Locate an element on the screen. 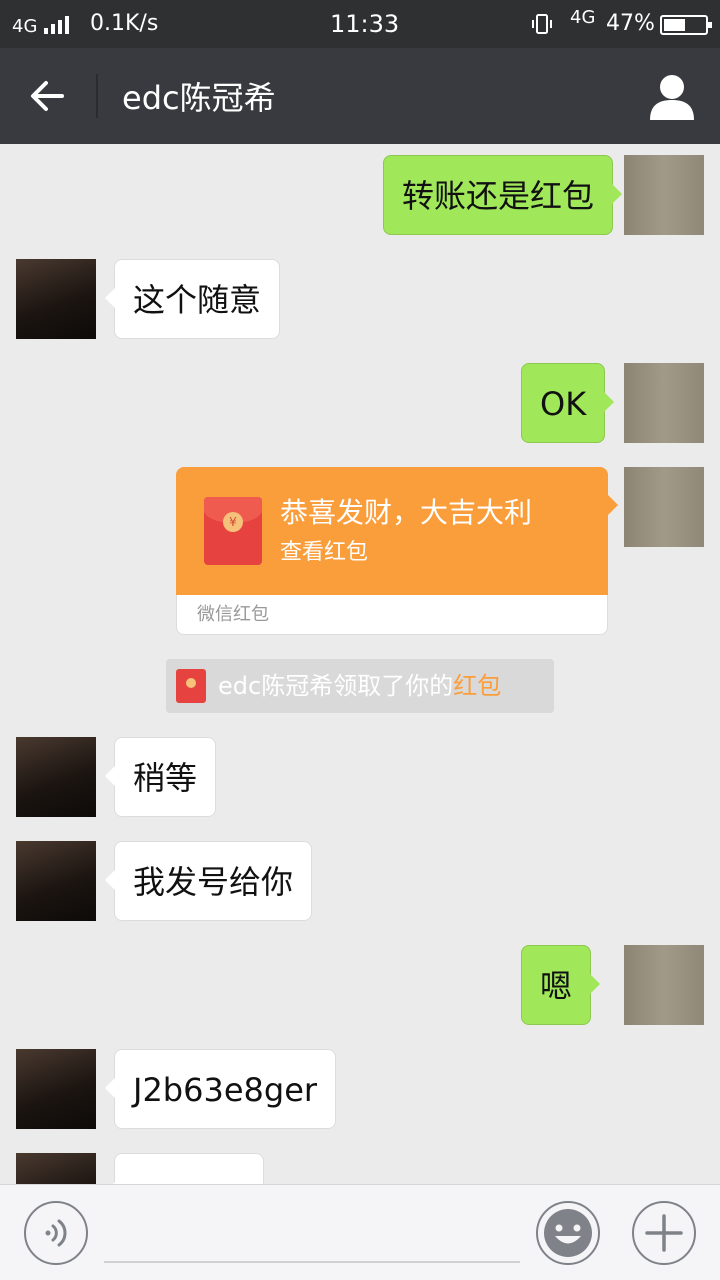 This screenshot has height=1280, width=720. input-bar is located at coordinates (360, 1232).